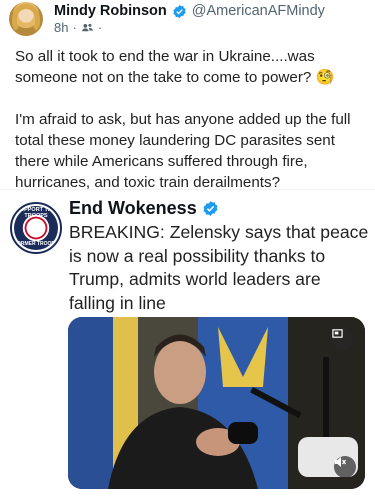 The width and height of the screenshot is (375, 500). I want to click on mute-icon, so click(345, 467).